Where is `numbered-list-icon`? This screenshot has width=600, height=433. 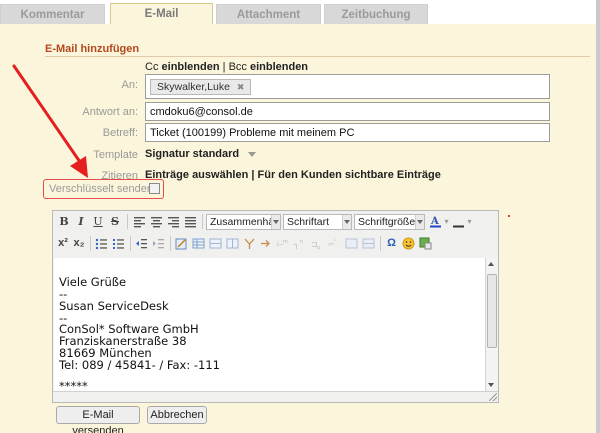 numbered-list-icon is located at coordinates (118, 243).